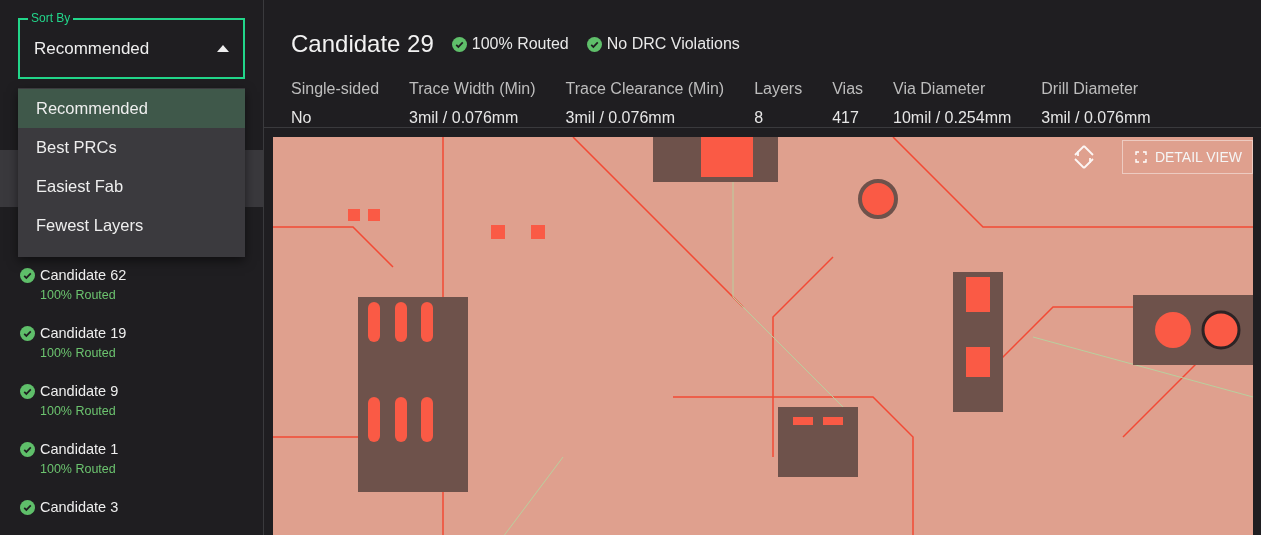 The image size is (1261, 535). I want to click on spec-label: Trace Width (Min), so click(472, 89).